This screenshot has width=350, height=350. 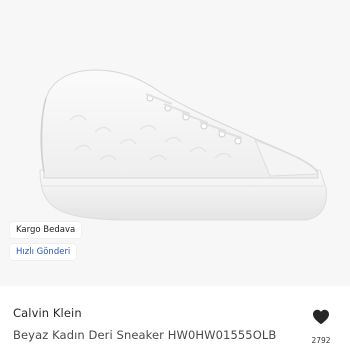 I want to click on fast-delivery-badge: Hızlı Gönderi, so click(x=43, y=252).